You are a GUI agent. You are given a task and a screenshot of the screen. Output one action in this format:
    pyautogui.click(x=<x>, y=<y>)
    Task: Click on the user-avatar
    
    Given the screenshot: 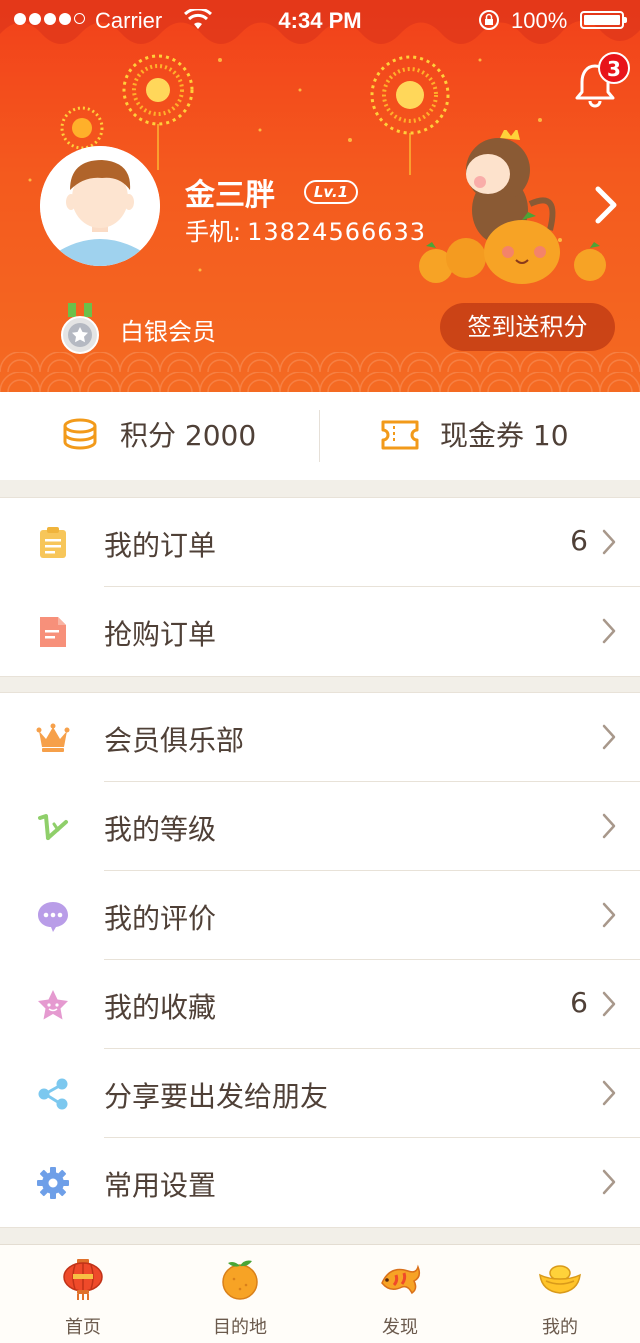 What is the action you would take?
    pyautogui.click(x=100, y=206)
    